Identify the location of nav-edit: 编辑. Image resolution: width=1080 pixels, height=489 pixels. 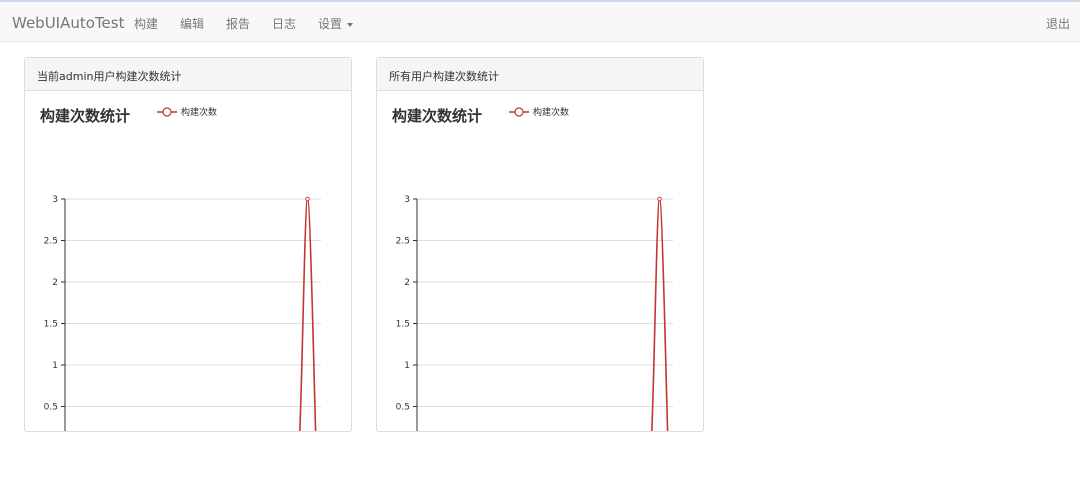
(192, 23).